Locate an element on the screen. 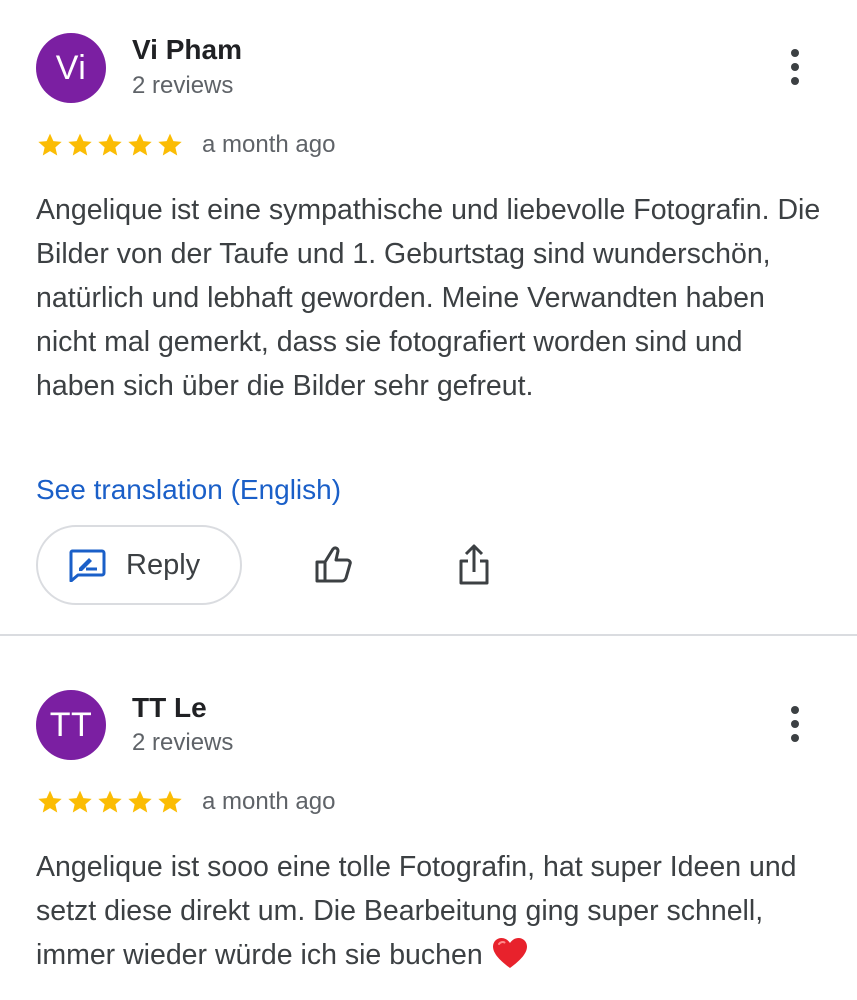 This screenshot has height=1000, width=857. share-icon is located at coordinates (474, 564).